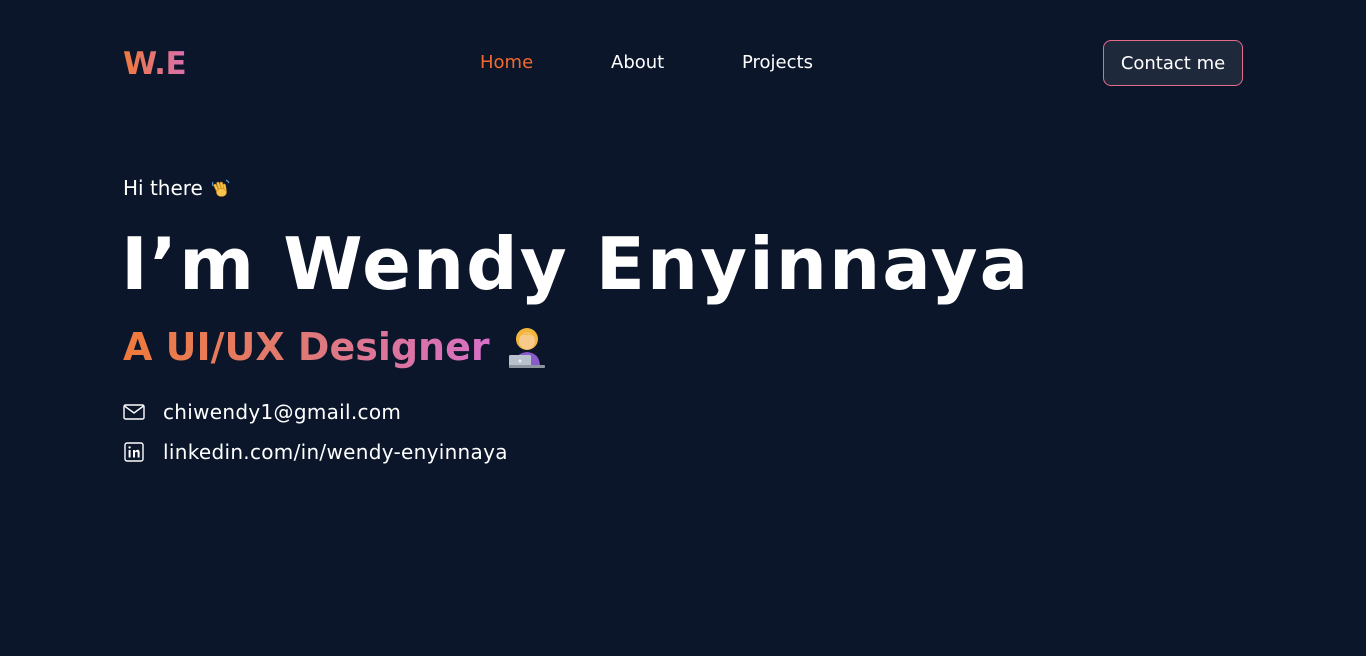 The image size is (1366, 656). I want to click on linkedin-contact: linkedin.com/in/wendy-enyinnaya, so click(315, 452).